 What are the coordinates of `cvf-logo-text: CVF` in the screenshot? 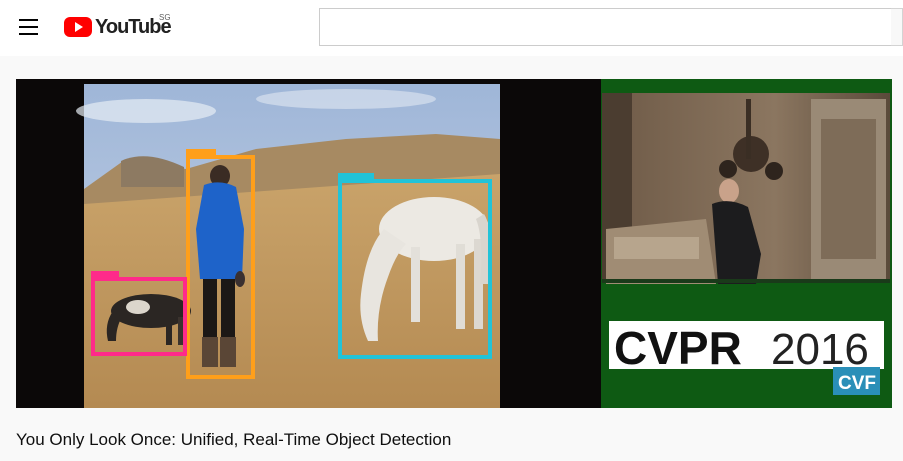 It's located at (857, 383).